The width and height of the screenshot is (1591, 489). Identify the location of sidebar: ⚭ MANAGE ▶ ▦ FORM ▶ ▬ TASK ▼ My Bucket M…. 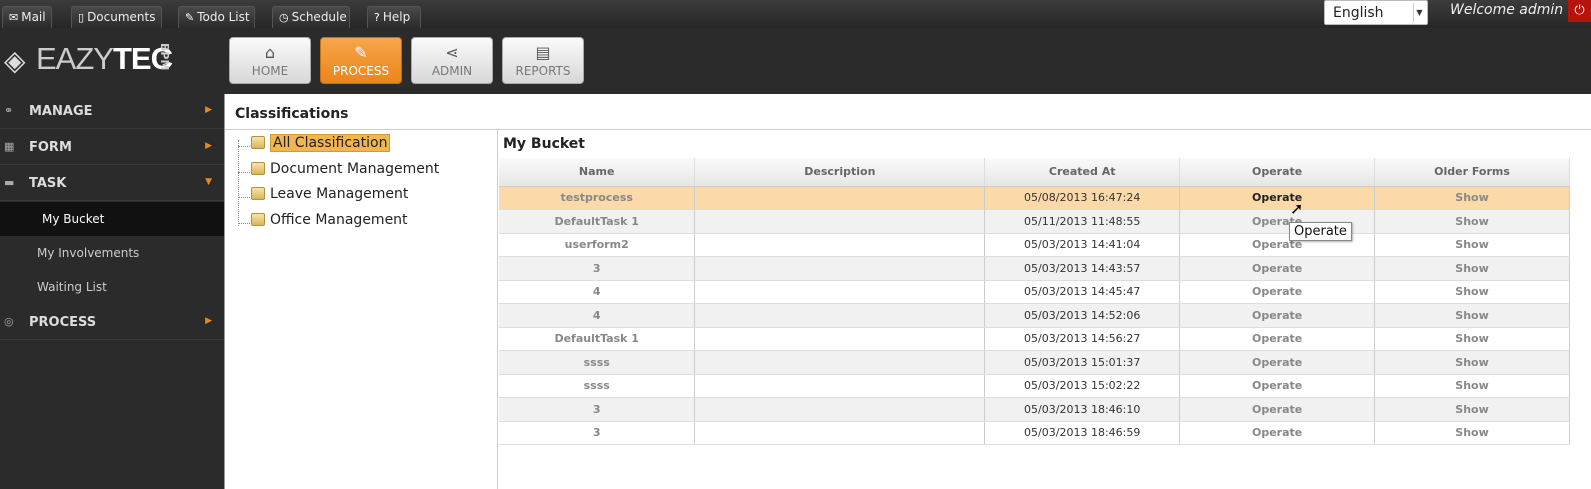
(112, 291).